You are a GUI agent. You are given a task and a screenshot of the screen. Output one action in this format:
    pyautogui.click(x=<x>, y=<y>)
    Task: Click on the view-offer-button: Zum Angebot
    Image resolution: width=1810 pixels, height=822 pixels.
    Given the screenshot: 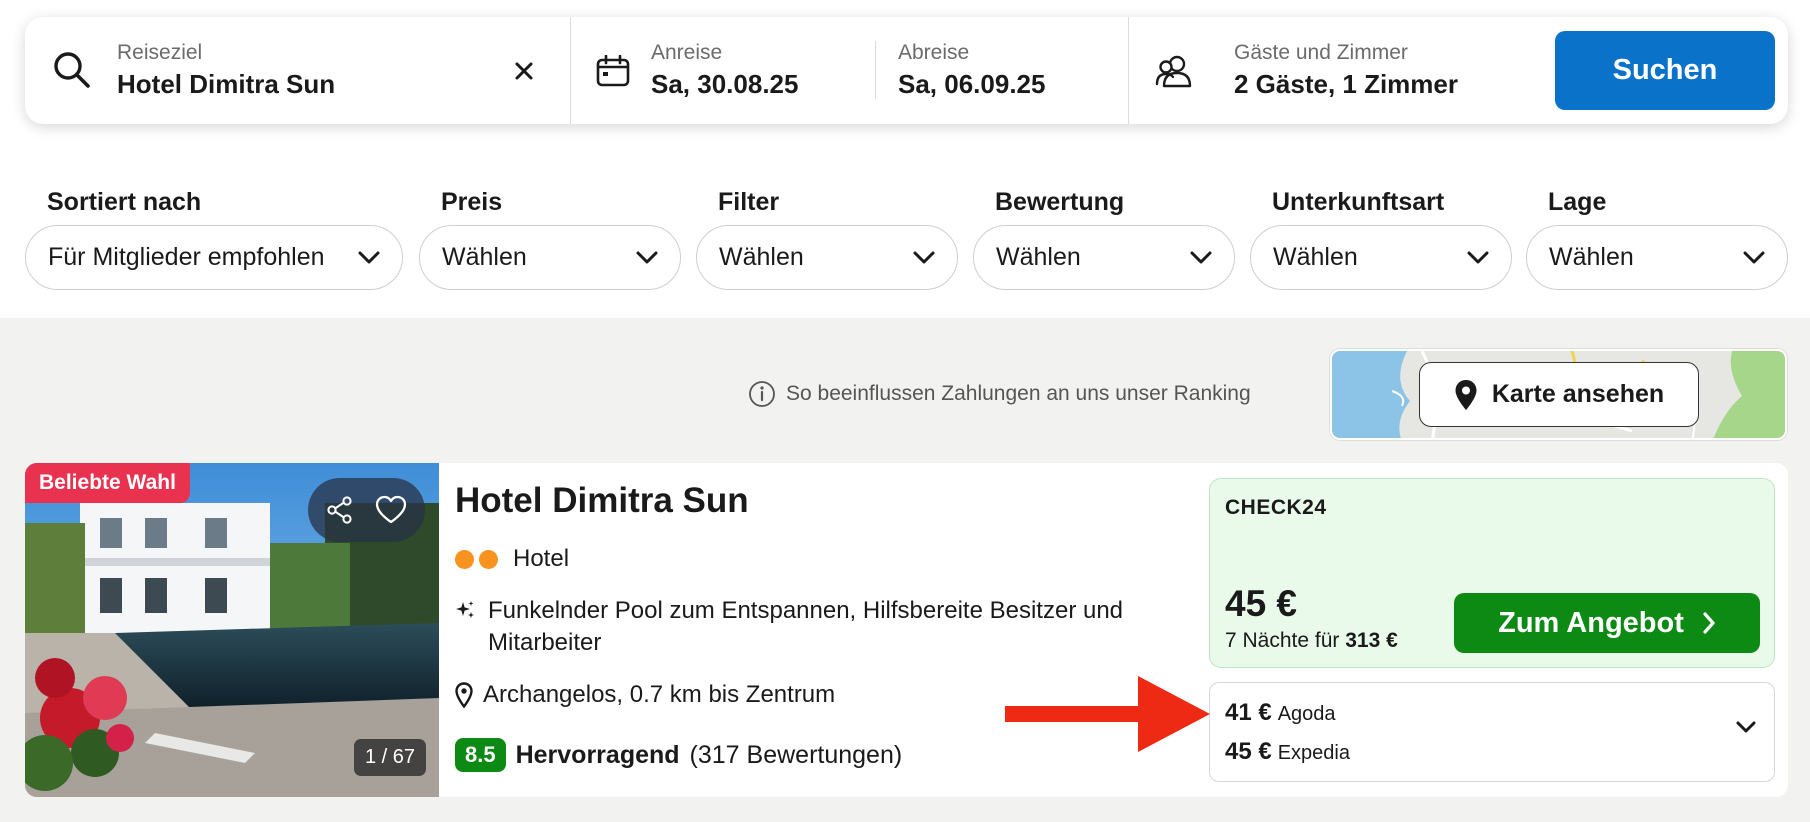 What is the action you would take?
    pyautogui.click(x=1607, y=623)
    